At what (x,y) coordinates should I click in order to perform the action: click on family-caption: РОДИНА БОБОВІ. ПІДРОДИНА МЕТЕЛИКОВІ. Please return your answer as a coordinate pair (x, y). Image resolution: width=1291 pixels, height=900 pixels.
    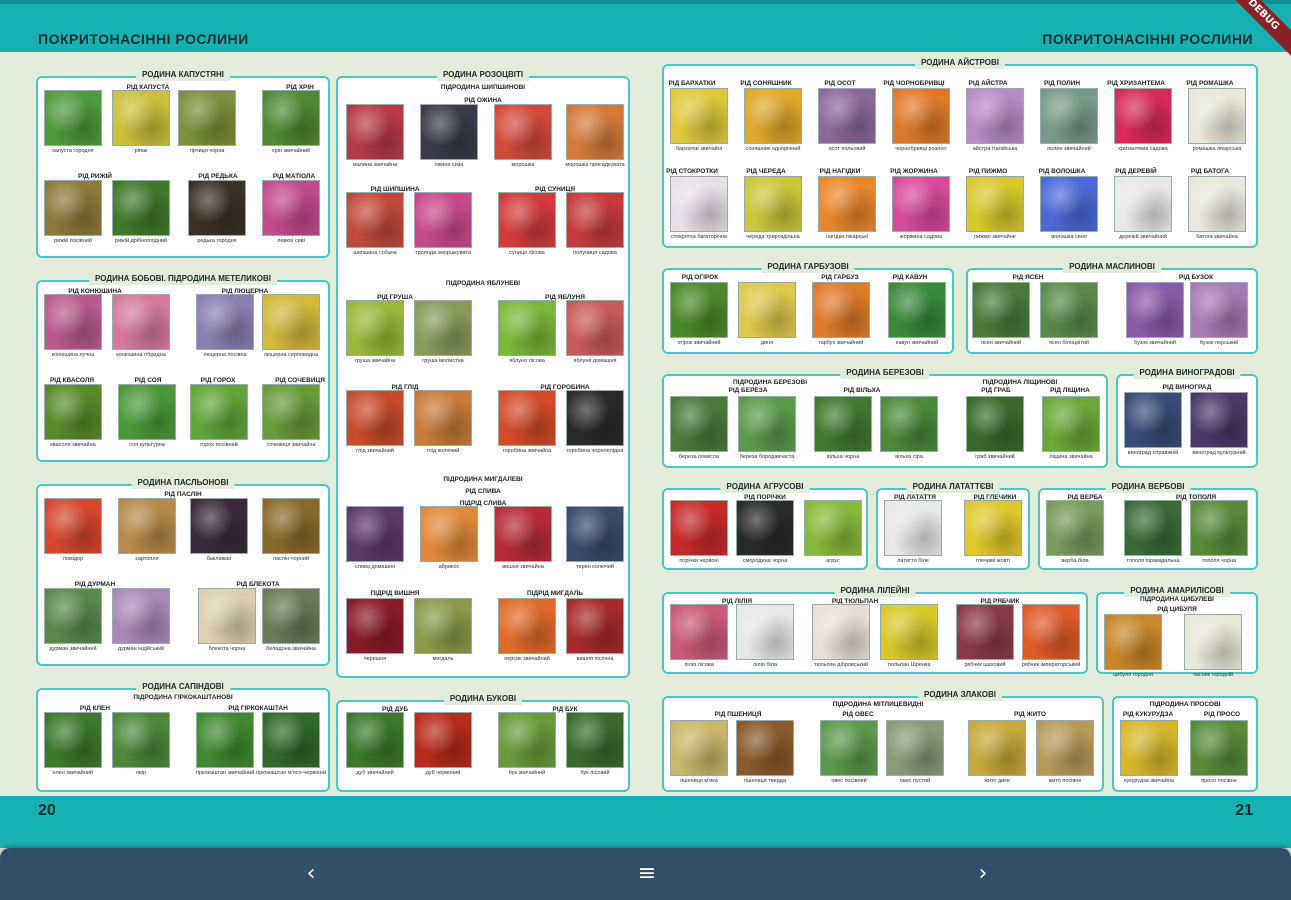
    Looking at the image, I should click on (183, 279).